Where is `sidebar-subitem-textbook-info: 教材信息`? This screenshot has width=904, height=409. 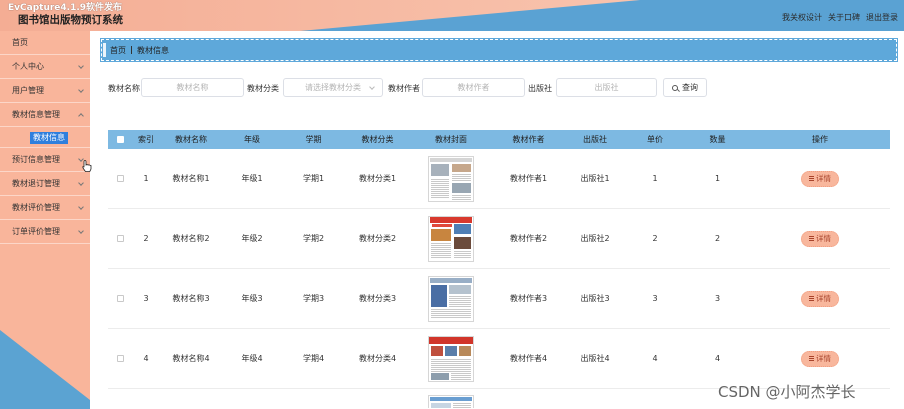 sidebar-subitem-textbook-info: 教材信息 is located at coordinates (45, 137).